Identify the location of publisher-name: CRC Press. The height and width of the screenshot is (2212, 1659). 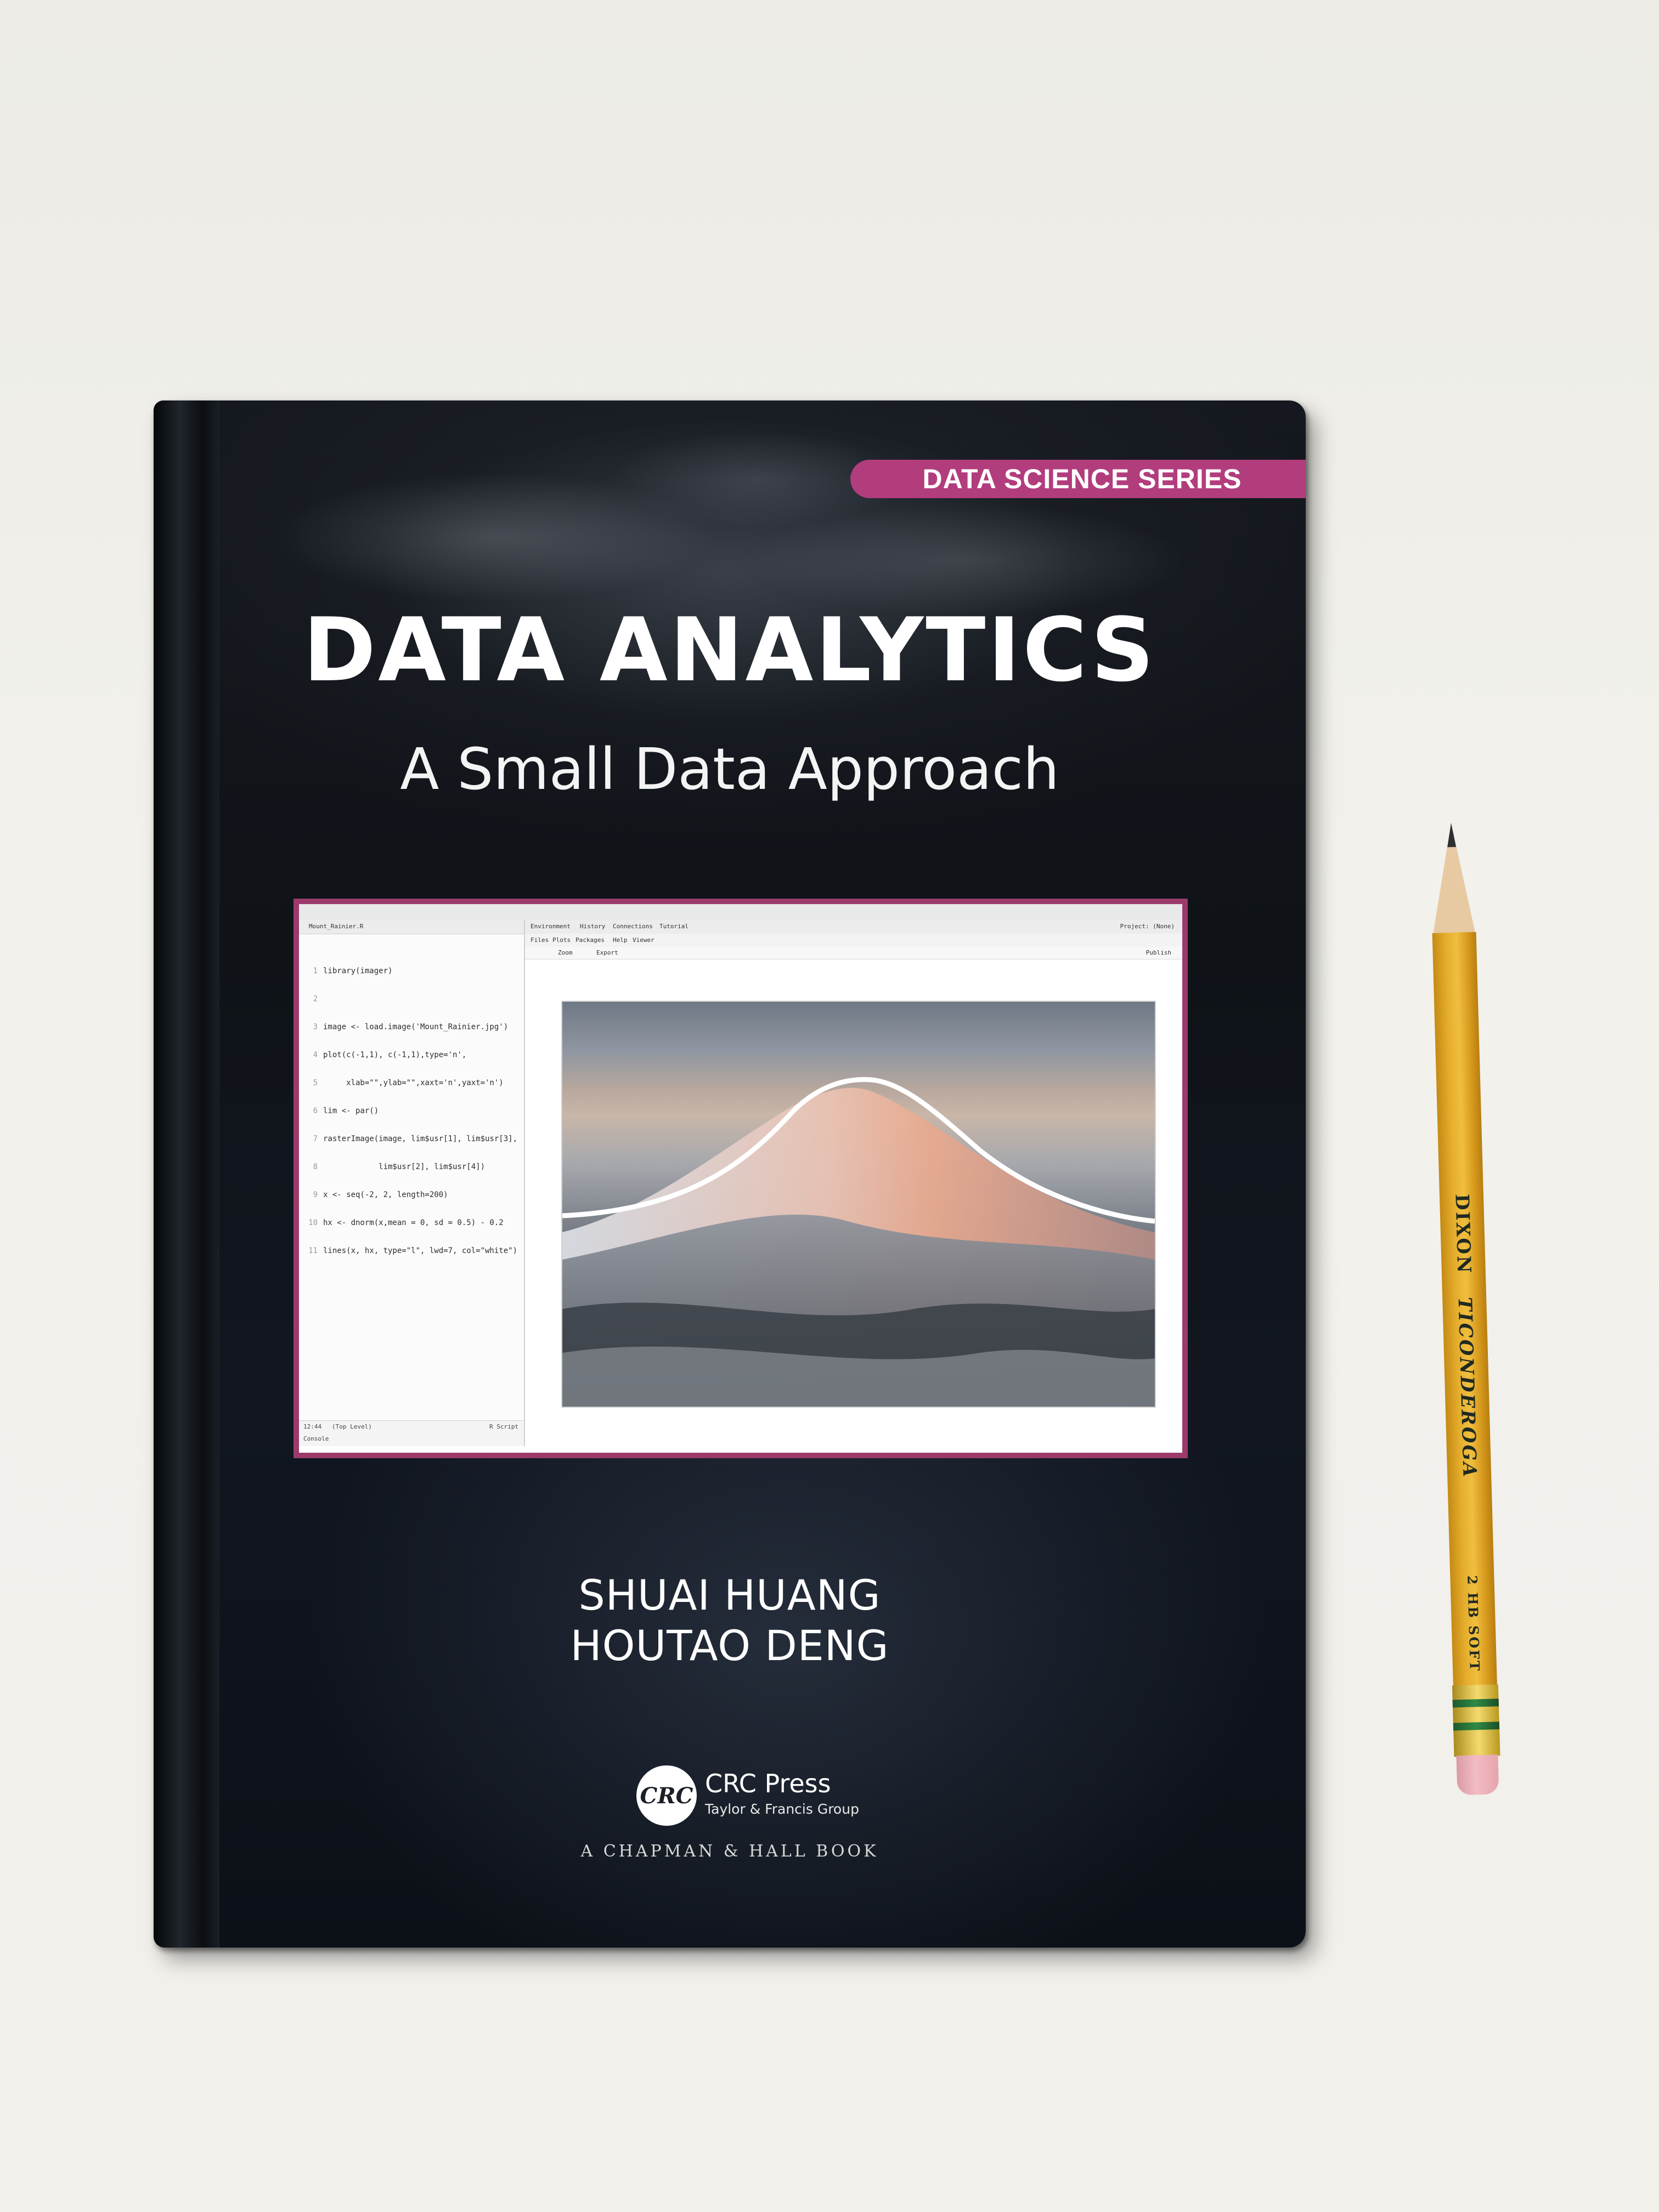
(768, 1784).